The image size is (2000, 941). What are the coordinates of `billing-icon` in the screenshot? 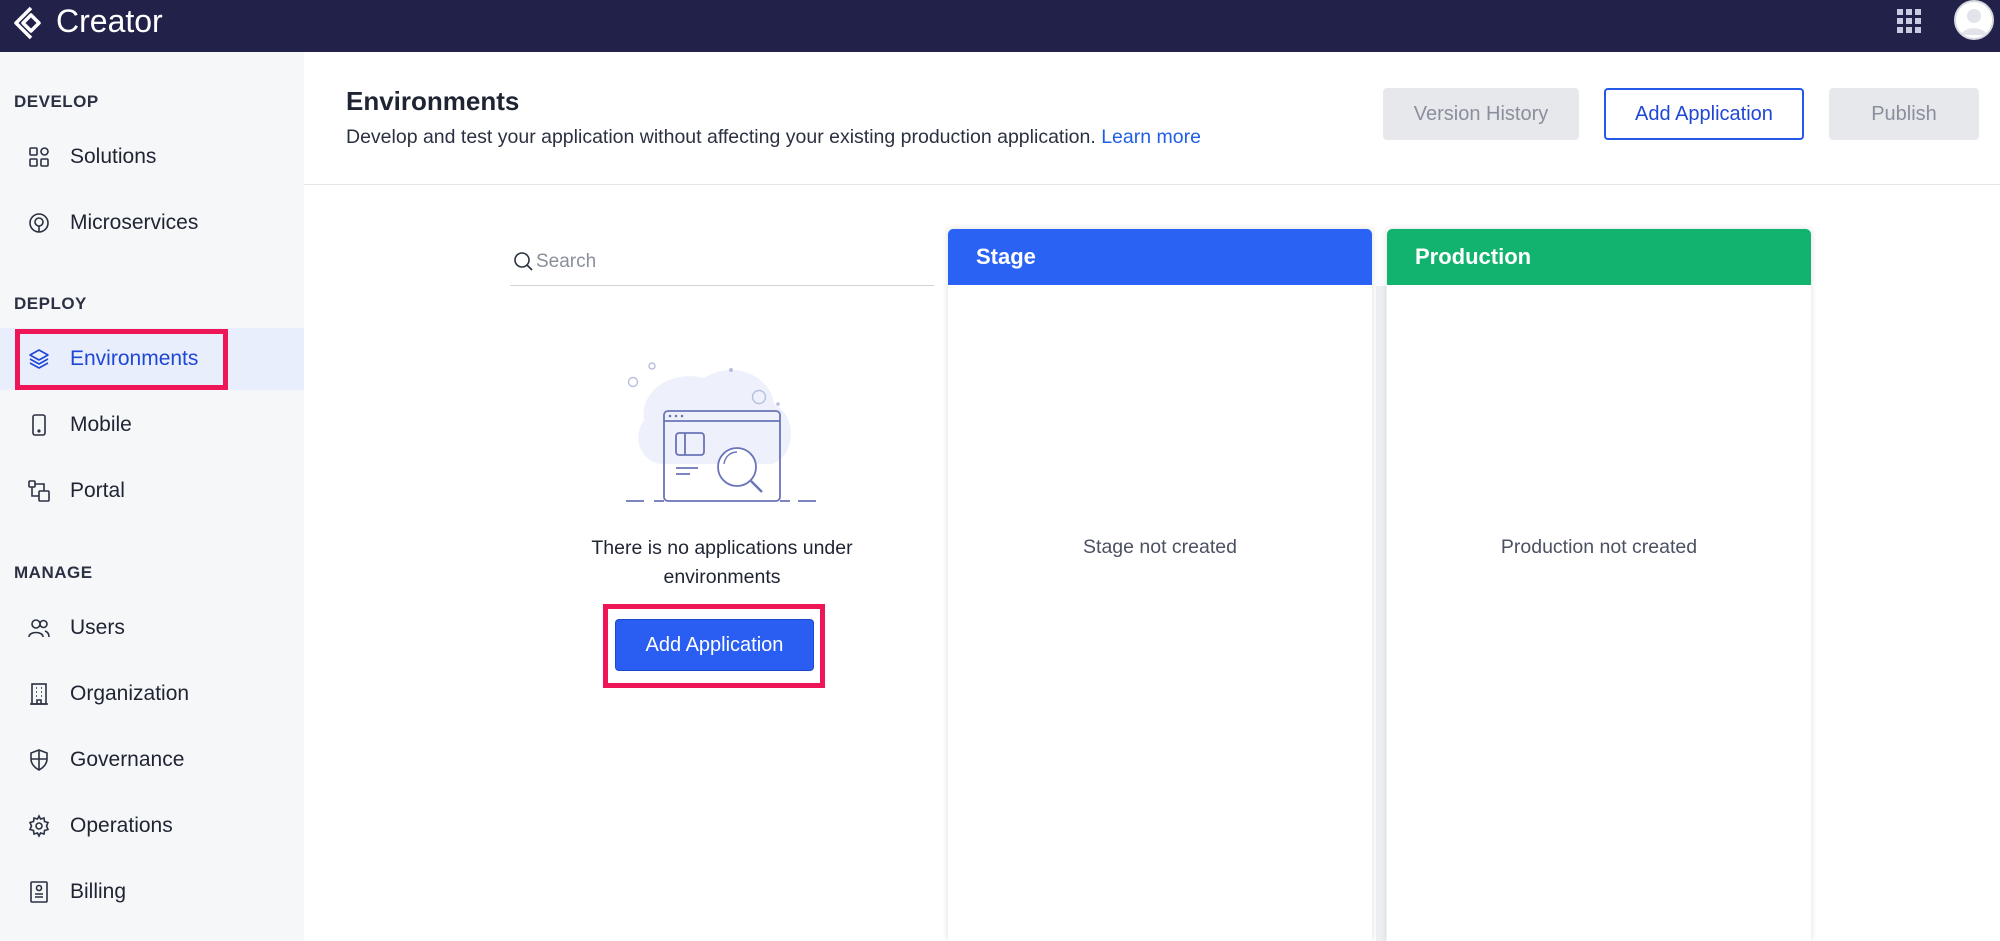 It's located at (39, 892).